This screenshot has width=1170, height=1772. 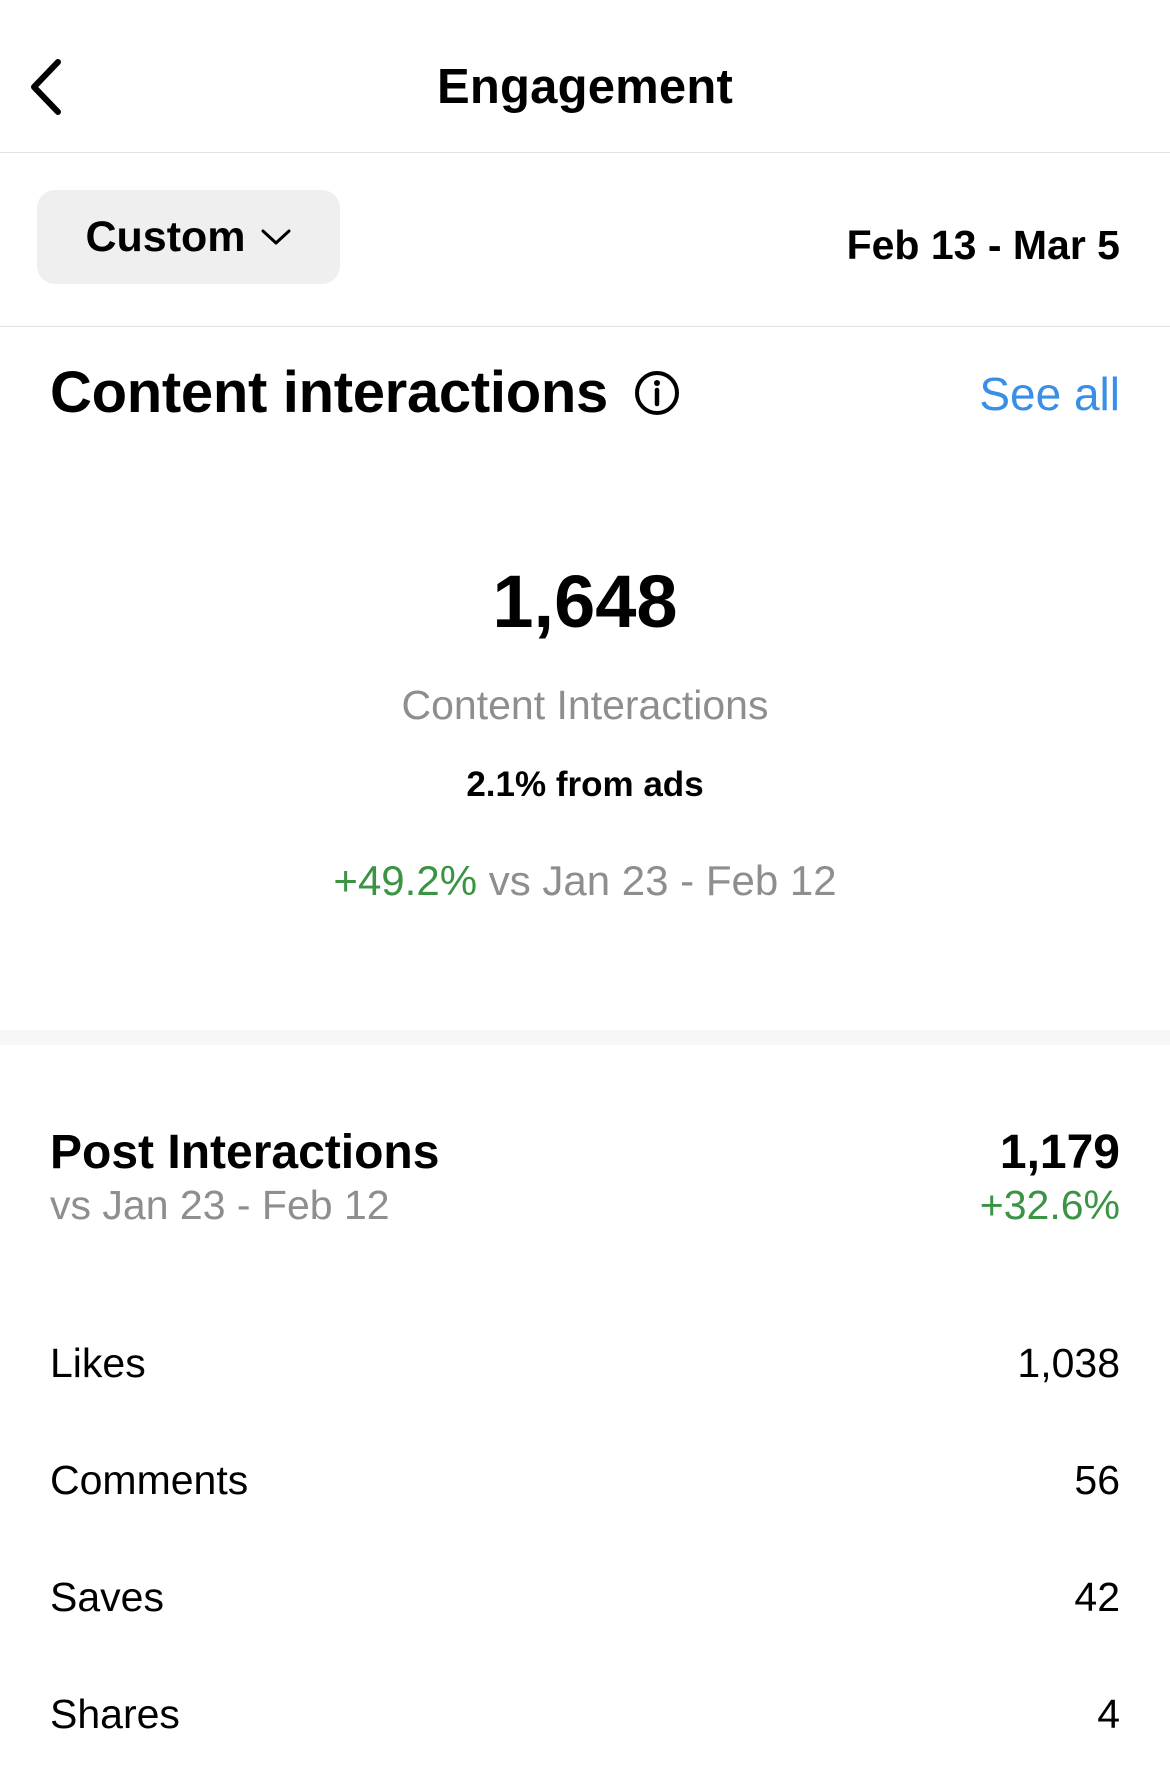 What do you see at coordinates (405, 880) in the screenshot?
I see `change-percent: +49.2%` at bounding box center [405, 880].